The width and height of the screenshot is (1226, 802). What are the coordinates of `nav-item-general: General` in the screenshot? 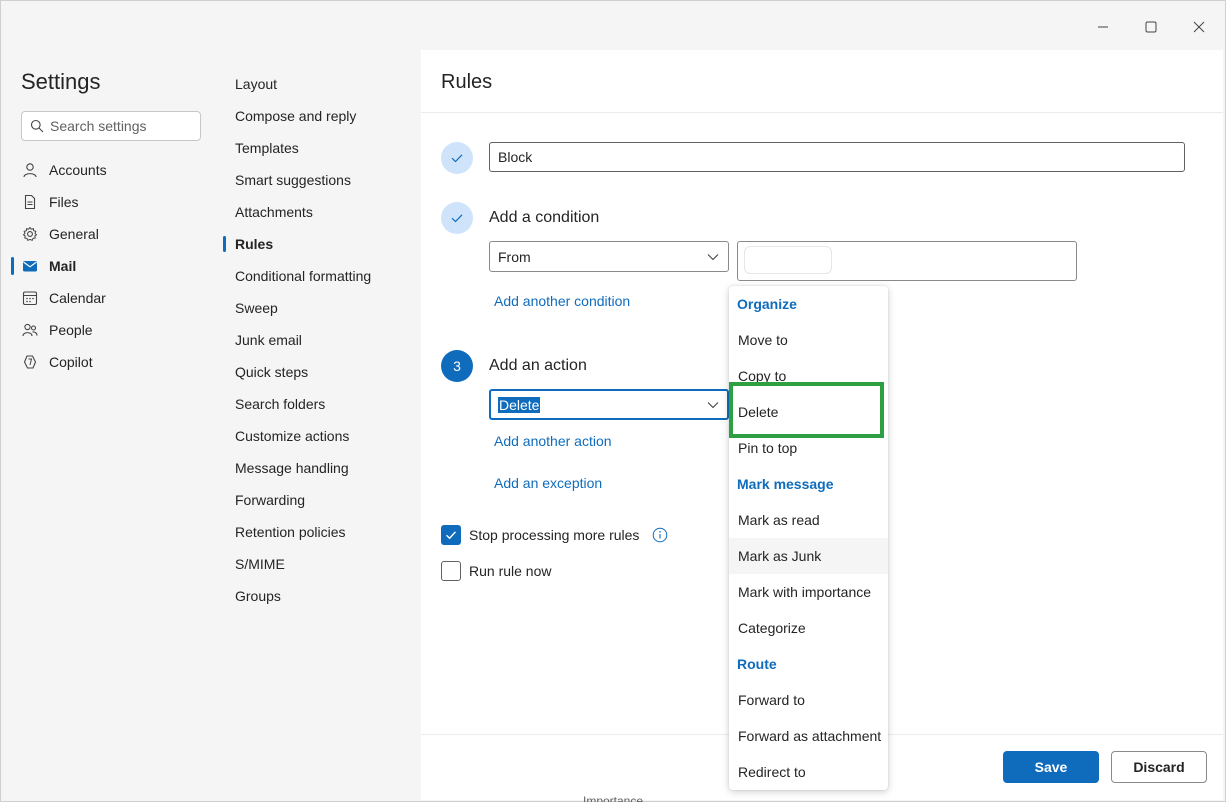 It's located at (111, 234).